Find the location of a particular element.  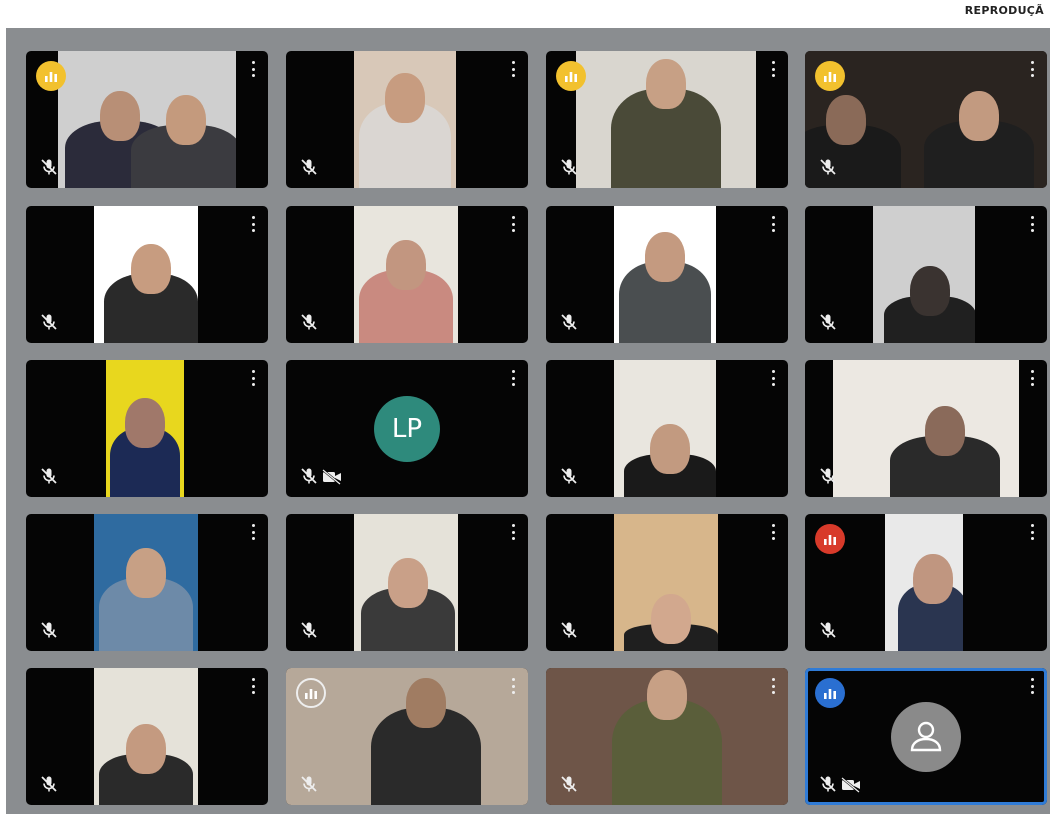

participant-tile: LP is located at coordinates (407, 428).